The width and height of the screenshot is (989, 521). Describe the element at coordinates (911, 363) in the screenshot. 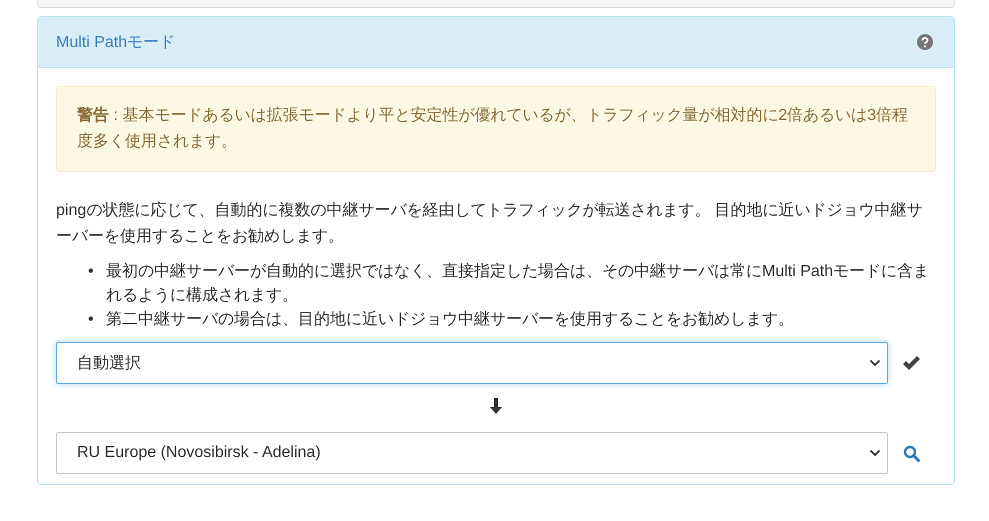

I see `checkmark-icon` at that location.